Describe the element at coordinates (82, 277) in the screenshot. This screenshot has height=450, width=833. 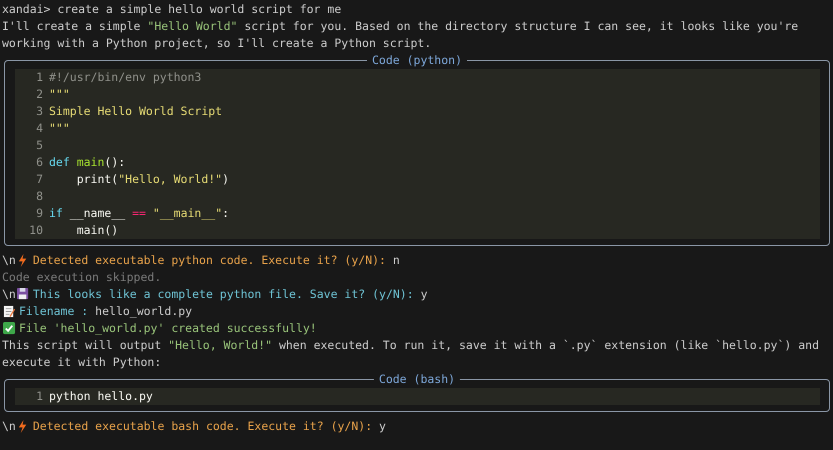
I see `status-message: Code execution skipped.` at that location.